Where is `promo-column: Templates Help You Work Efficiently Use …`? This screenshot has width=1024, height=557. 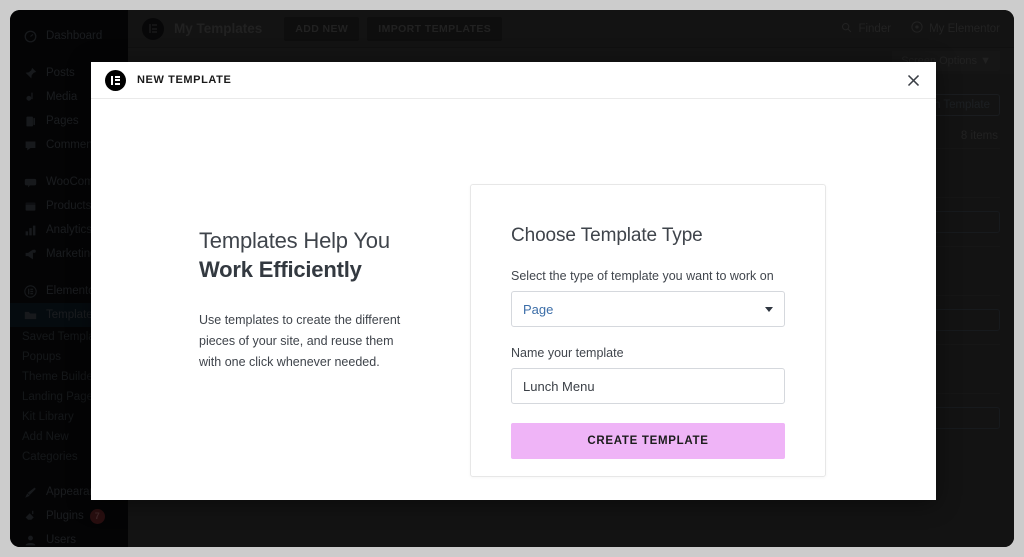
promo-column: Templates Help You Work Efficiently Use … is located at coordinates (291, 299).